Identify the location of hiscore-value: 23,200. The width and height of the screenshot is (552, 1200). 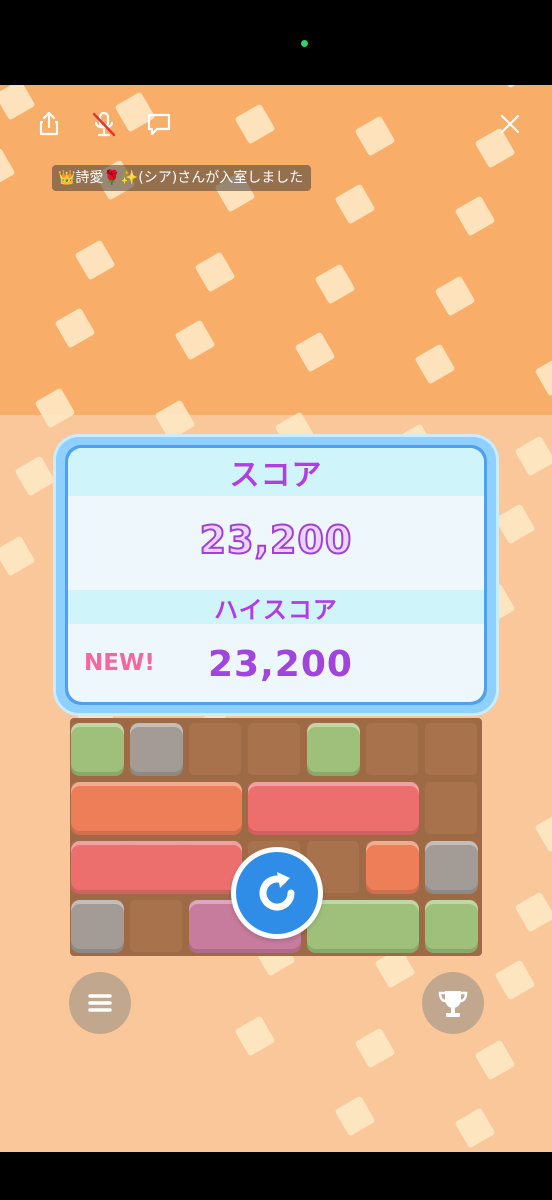
(280, 664).